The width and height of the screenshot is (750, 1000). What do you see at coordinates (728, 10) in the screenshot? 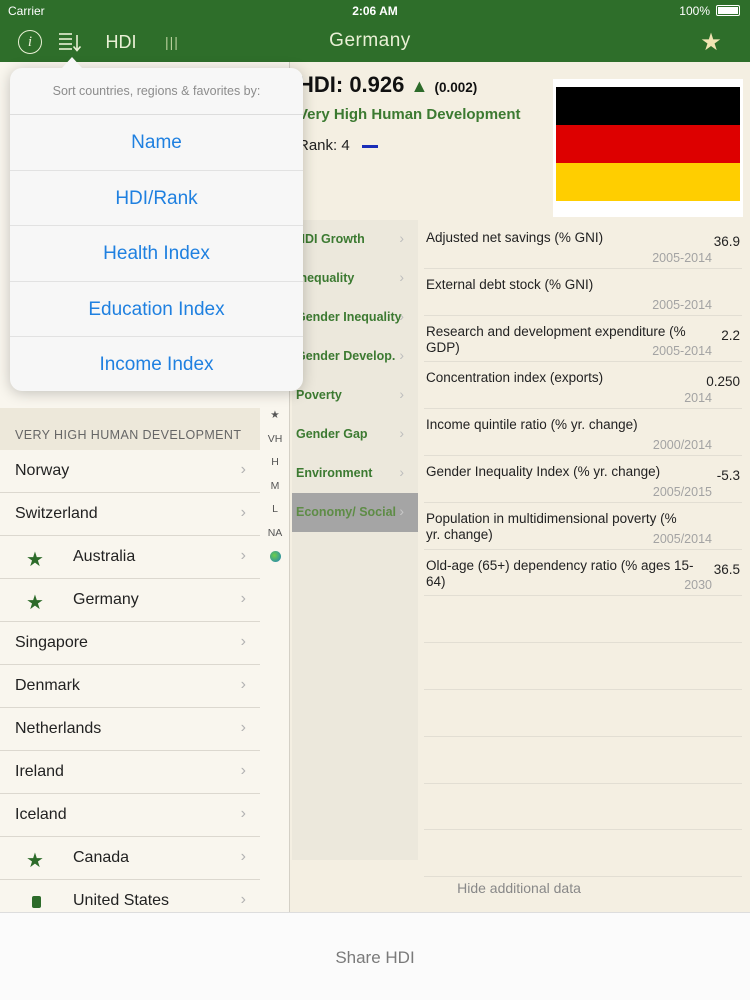
I see `battery-icon` at bounding box center [728, 10].